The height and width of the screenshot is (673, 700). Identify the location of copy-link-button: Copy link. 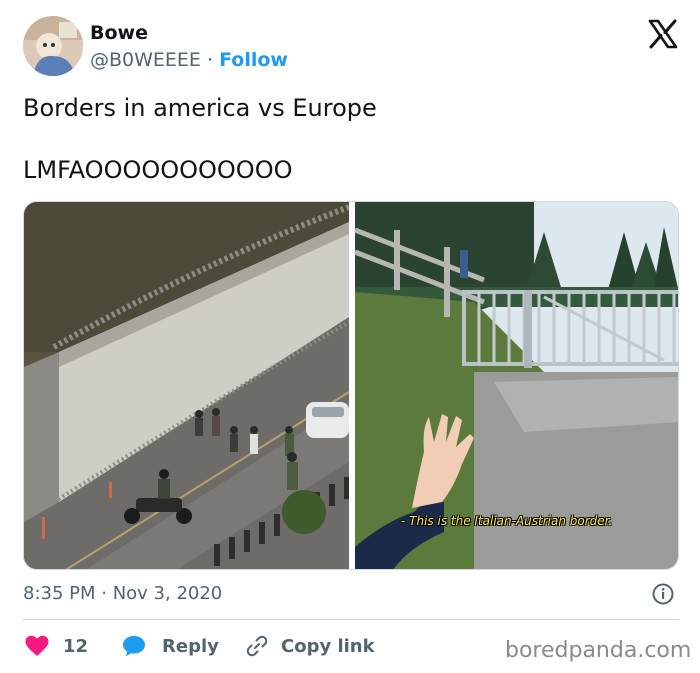
(310, 646).